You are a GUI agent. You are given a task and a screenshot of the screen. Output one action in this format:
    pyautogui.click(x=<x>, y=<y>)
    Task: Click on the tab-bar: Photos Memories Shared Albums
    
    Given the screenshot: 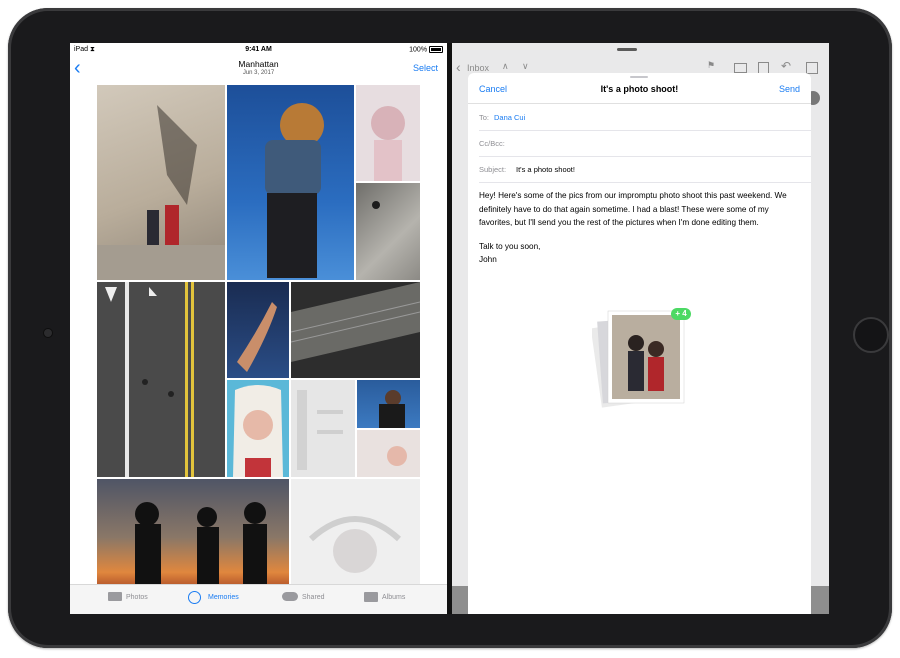 What is the action you would take?
    pyautogui.click(x=258, y=599)
    